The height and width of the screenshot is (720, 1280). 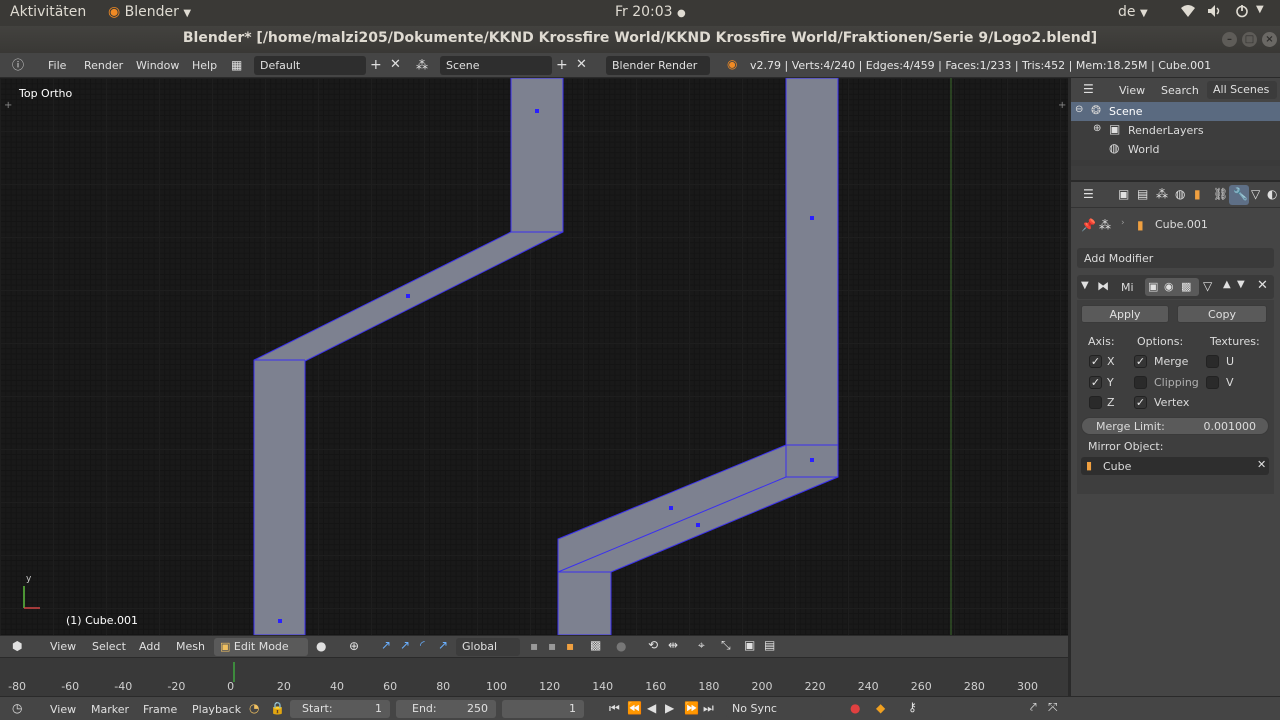 I want to click on render-engine-select: Blender Render, so click(x=658, y=65).